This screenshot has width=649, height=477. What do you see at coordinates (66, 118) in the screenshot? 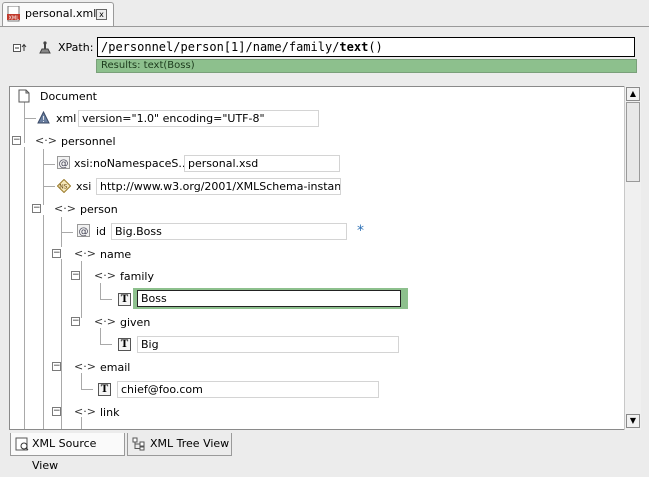
I see `xml-decl-label: xml` at bounding box center [66, 118].